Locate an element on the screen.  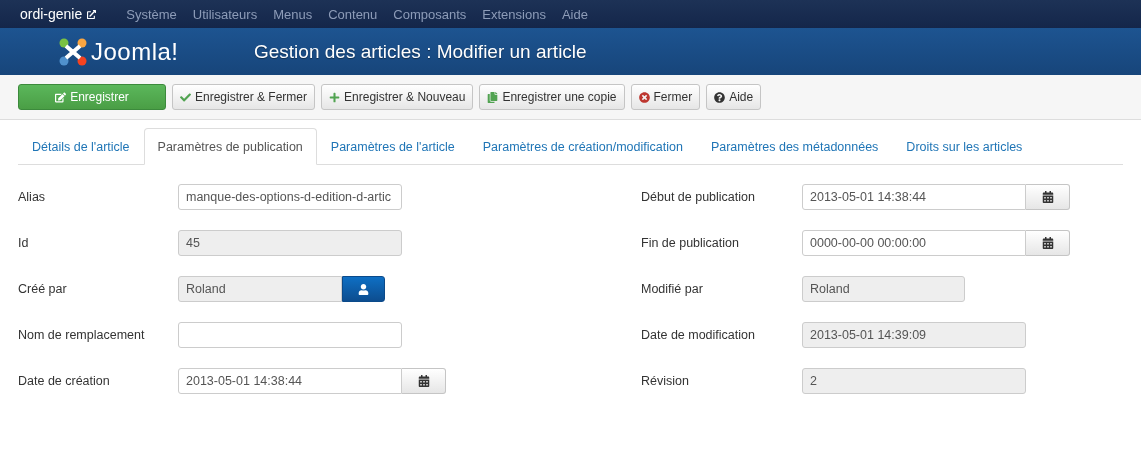
field-label: Nom de remplacement is located at coordinates (82, 335).